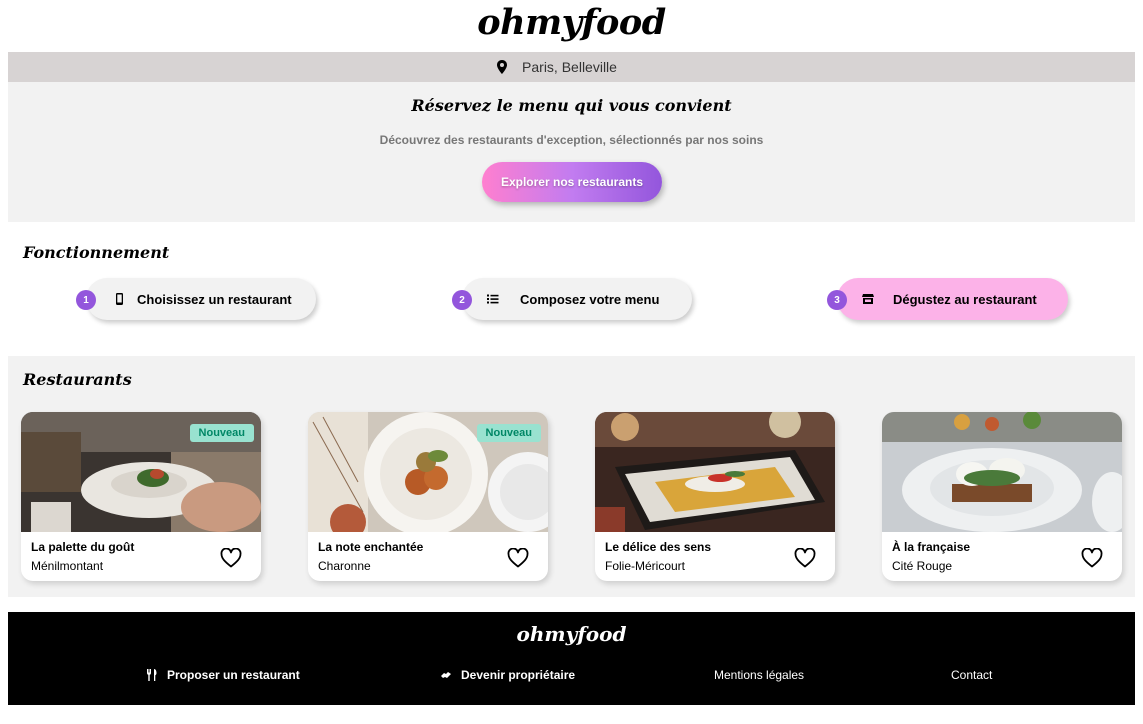 The image size is (1143, 724). Describe the element at coordinates (571, 634) in the screenshot. I see `footer-logo: ohmyfood` at that location.